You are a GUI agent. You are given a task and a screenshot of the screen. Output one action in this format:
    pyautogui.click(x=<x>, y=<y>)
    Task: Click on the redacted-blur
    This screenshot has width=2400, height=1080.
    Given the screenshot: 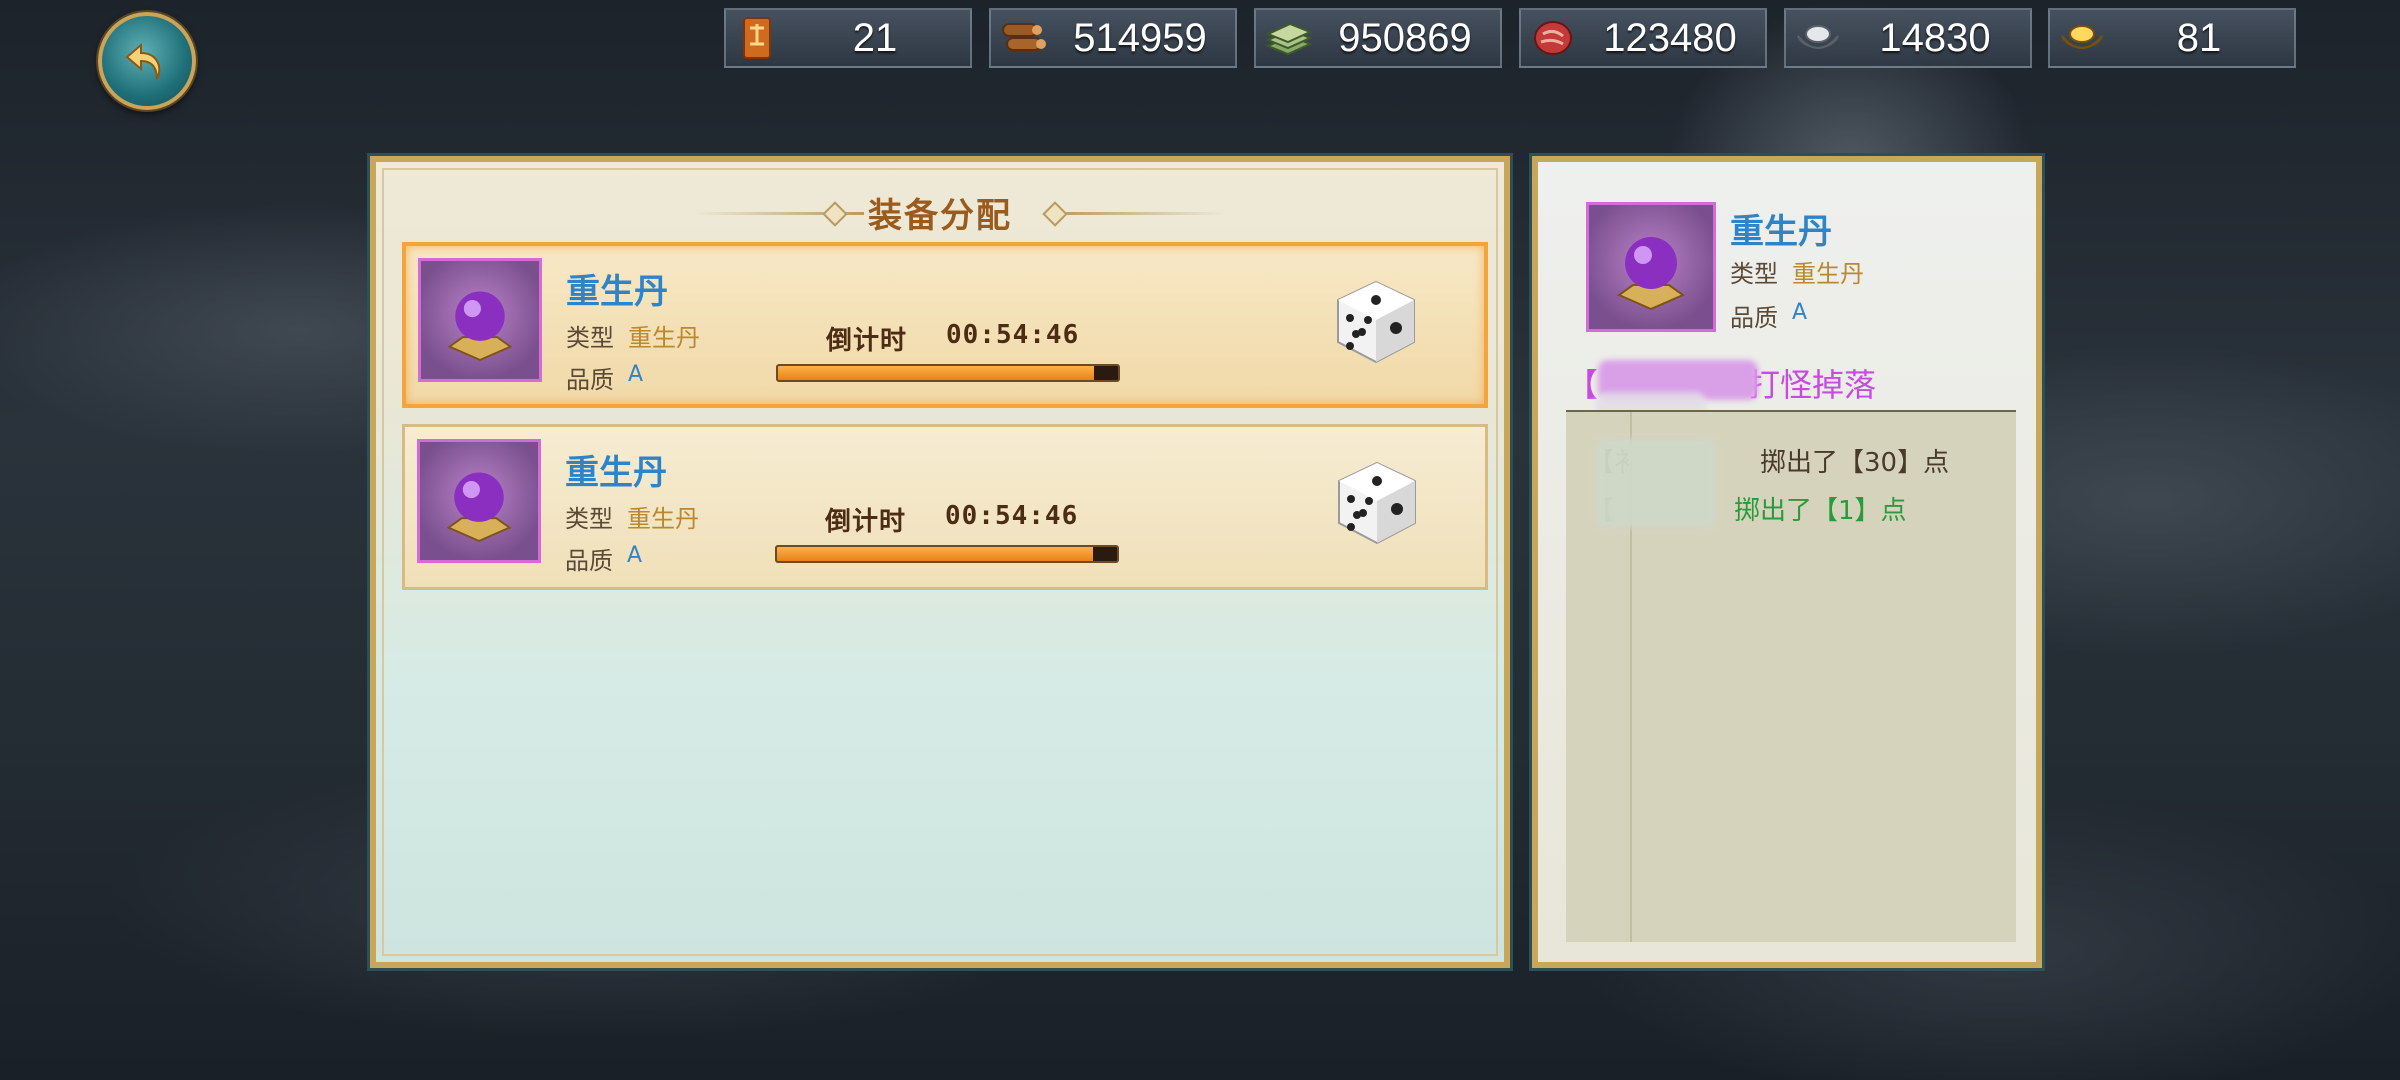 What is the action you would take?
    pyautogui.click(x=1656, y=483)
    